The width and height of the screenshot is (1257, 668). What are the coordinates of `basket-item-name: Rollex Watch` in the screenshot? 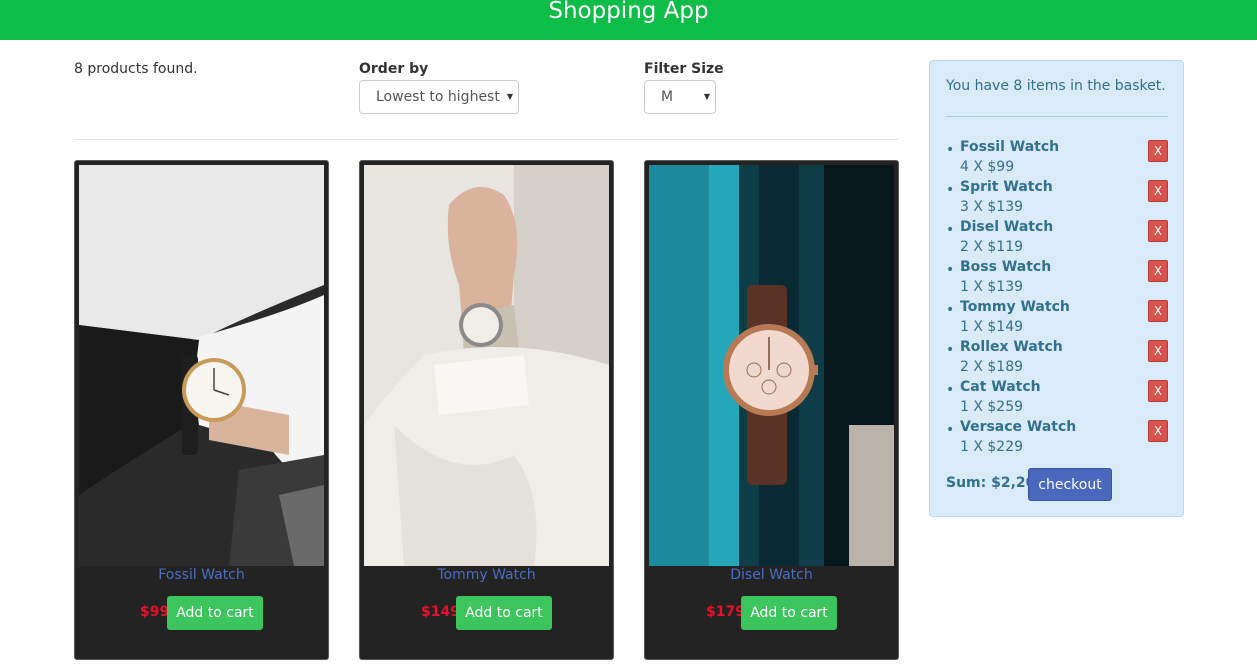 It's located at (1011, 347).